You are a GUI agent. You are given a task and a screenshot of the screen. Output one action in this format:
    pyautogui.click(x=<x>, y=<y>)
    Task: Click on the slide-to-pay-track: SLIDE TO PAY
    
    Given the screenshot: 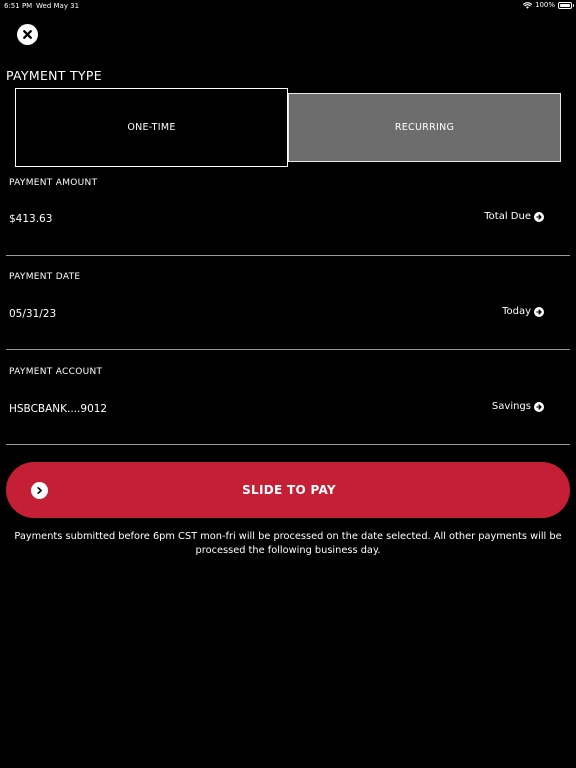 What is the action you would take?
    pyautogui.click(x=288, y=490)
    